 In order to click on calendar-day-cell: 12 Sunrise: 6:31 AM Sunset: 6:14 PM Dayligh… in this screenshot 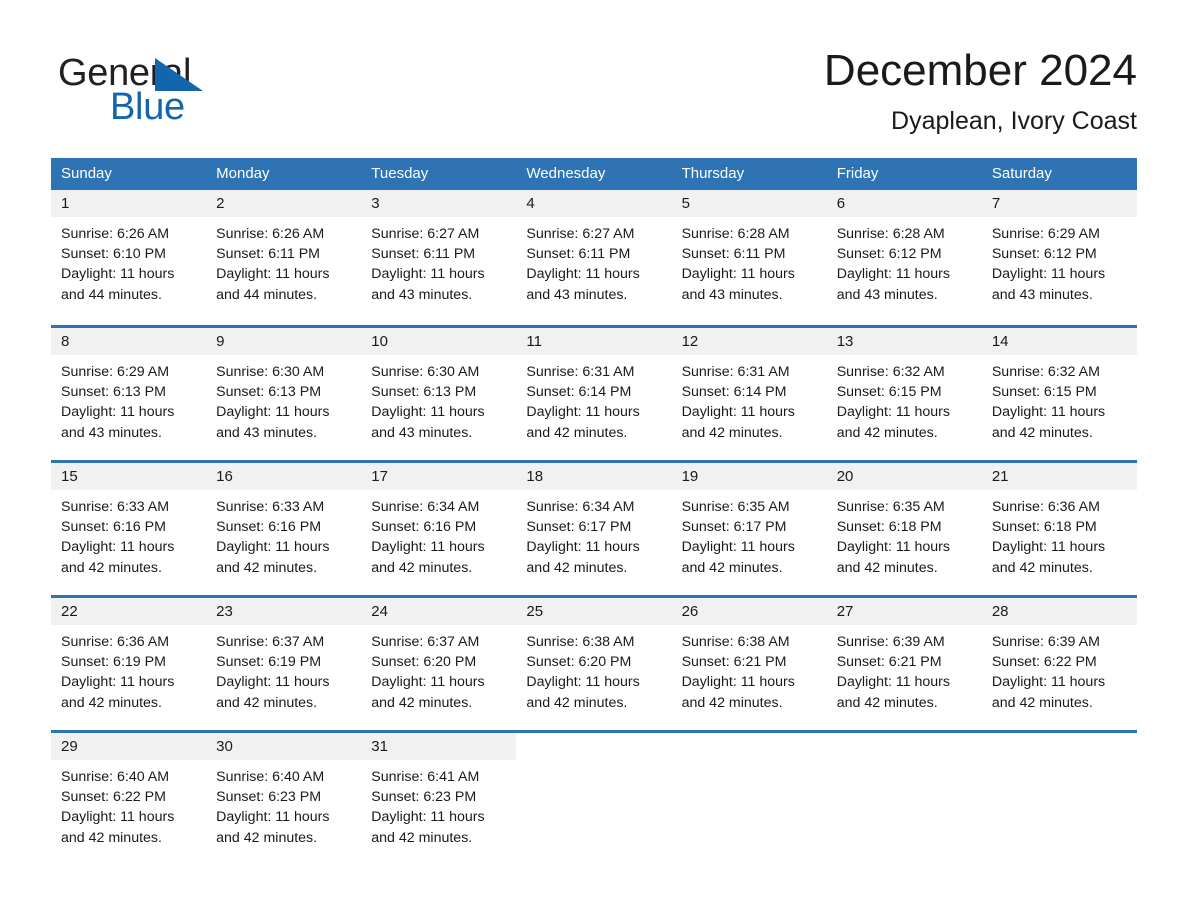, I will do `click(749, 392)`.